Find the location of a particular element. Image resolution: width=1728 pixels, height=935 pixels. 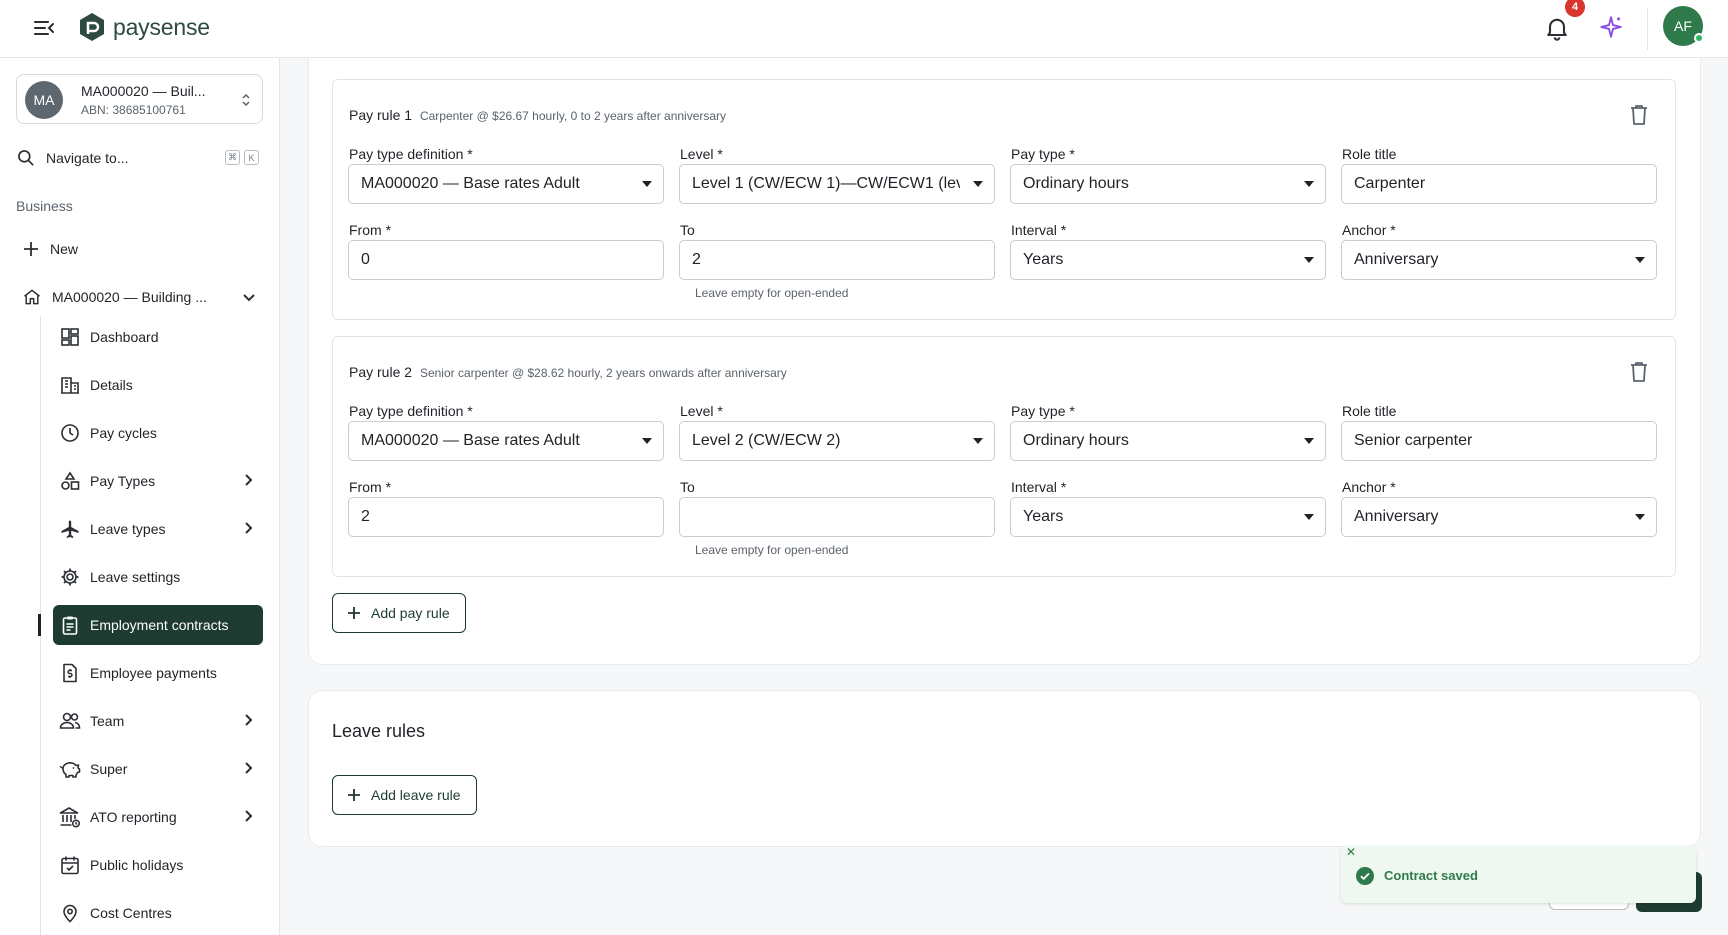

keyboard-shortcut: ⌘ K is located at coordinates (242, 157).